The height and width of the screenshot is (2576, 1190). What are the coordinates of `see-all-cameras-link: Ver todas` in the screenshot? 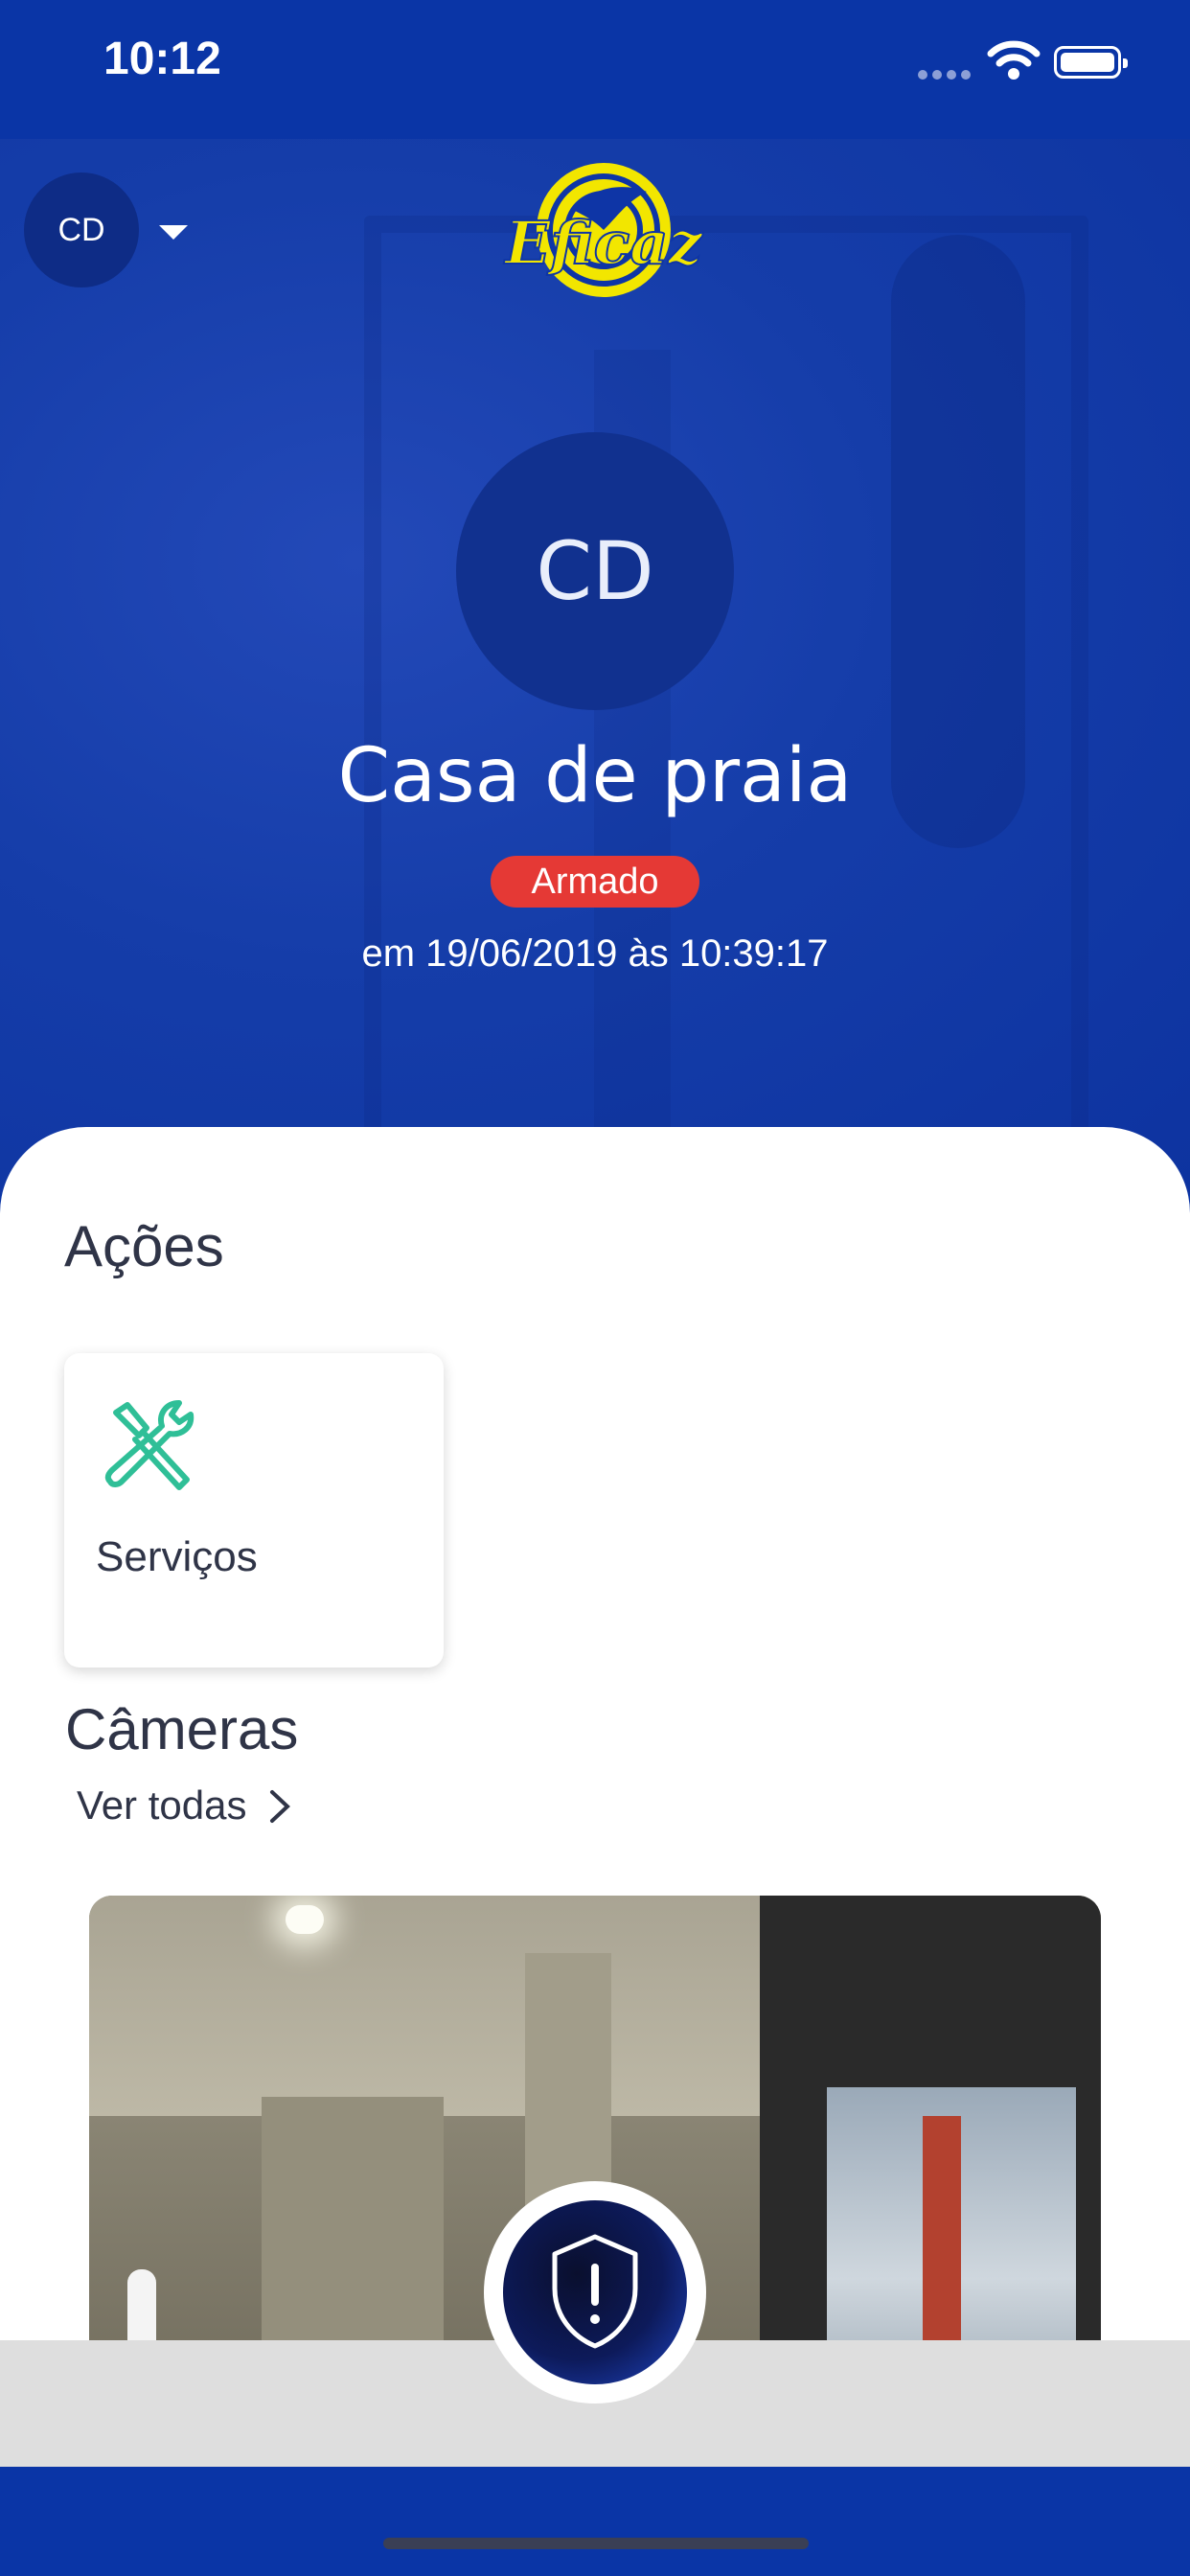 It's located at (162, 1805).